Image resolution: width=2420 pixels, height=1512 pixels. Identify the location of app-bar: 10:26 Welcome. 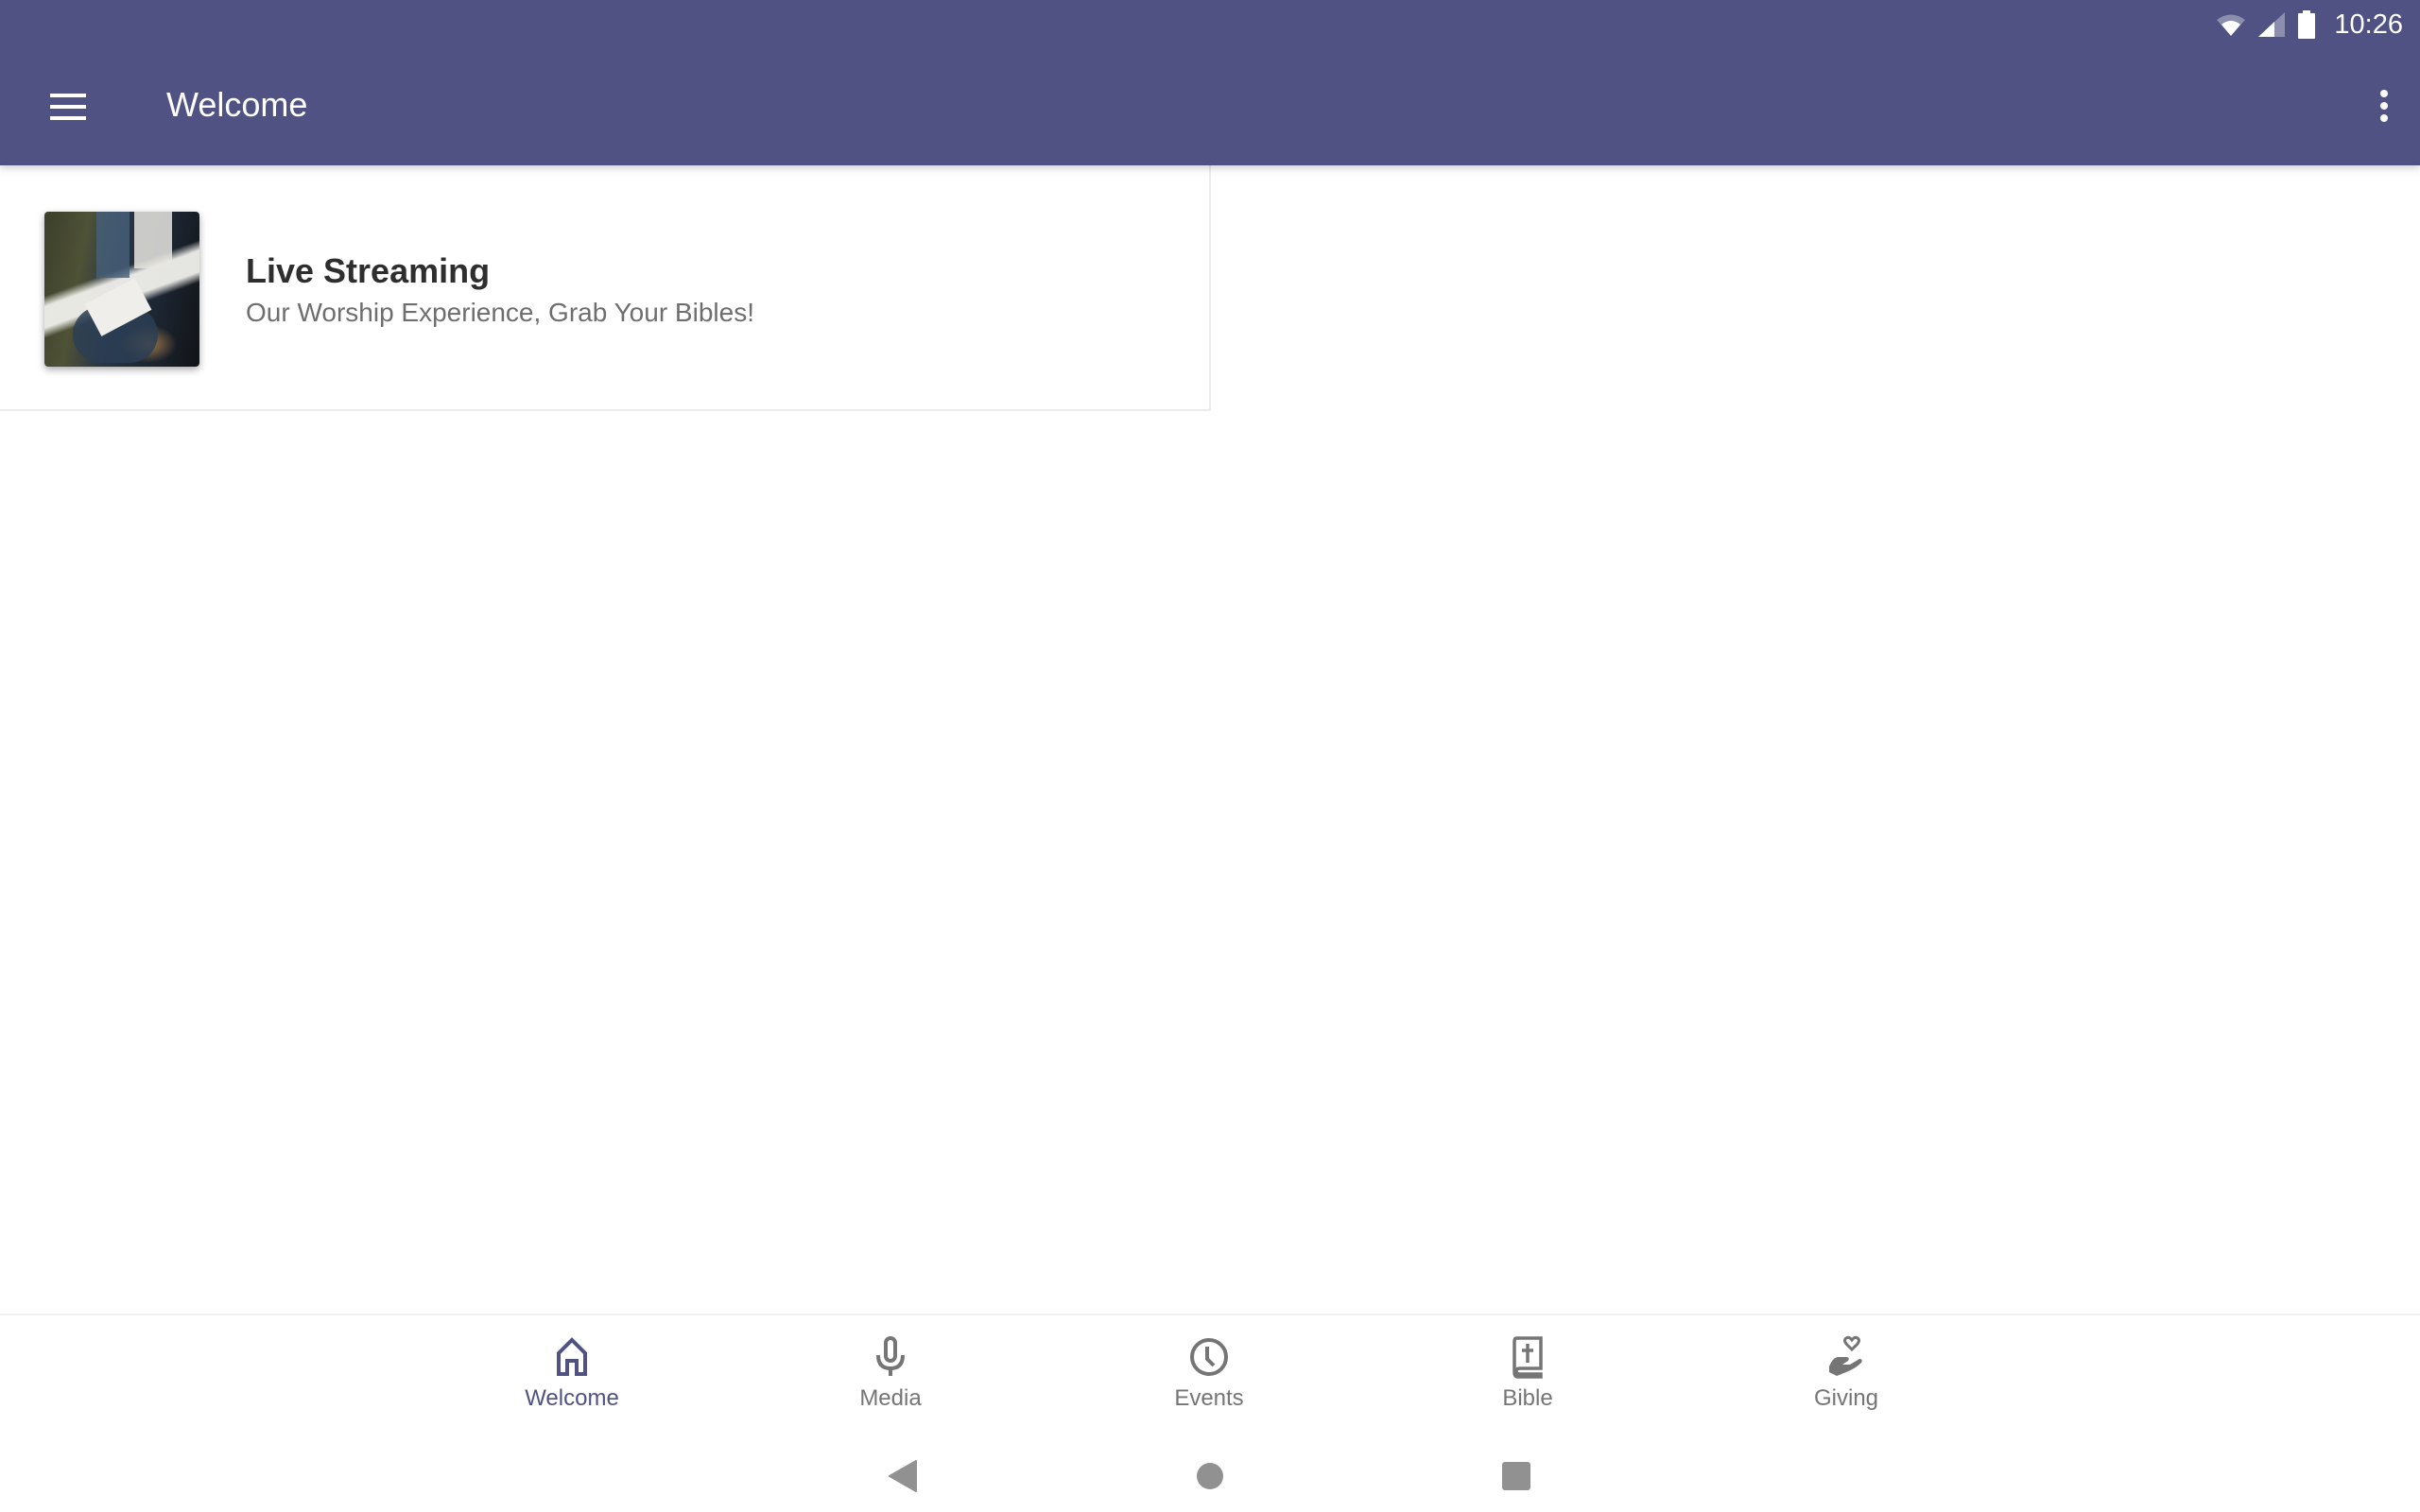
(1210, 82).